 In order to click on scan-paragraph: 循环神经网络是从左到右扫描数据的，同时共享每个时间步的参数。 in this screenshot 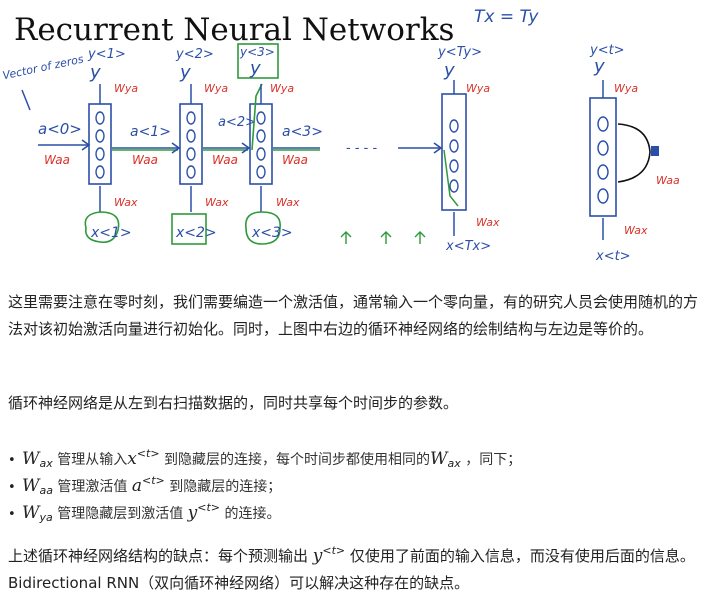, I will do `click(233, 403)`.